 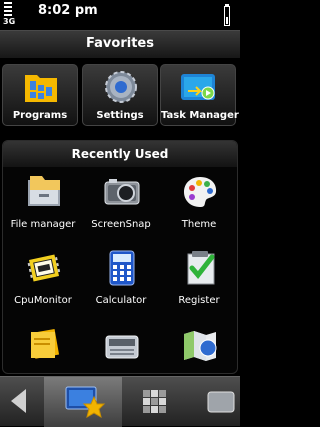 I want to click on favorite-label: Settings, so click(x=120, y=115).